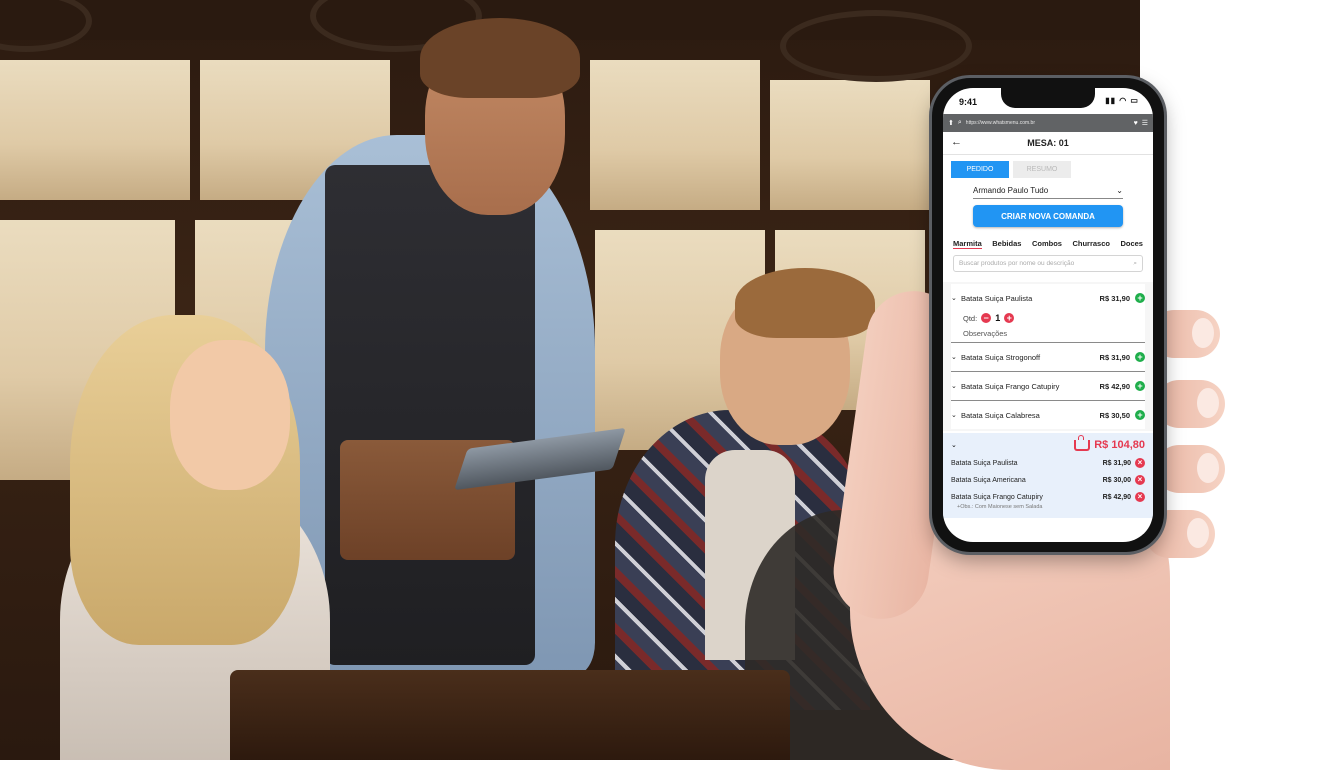  What do you see at coordinates (1114, 386) in the screenshot?
I see `product-price: R$ 42,90` at bounding box center [1114, 386].